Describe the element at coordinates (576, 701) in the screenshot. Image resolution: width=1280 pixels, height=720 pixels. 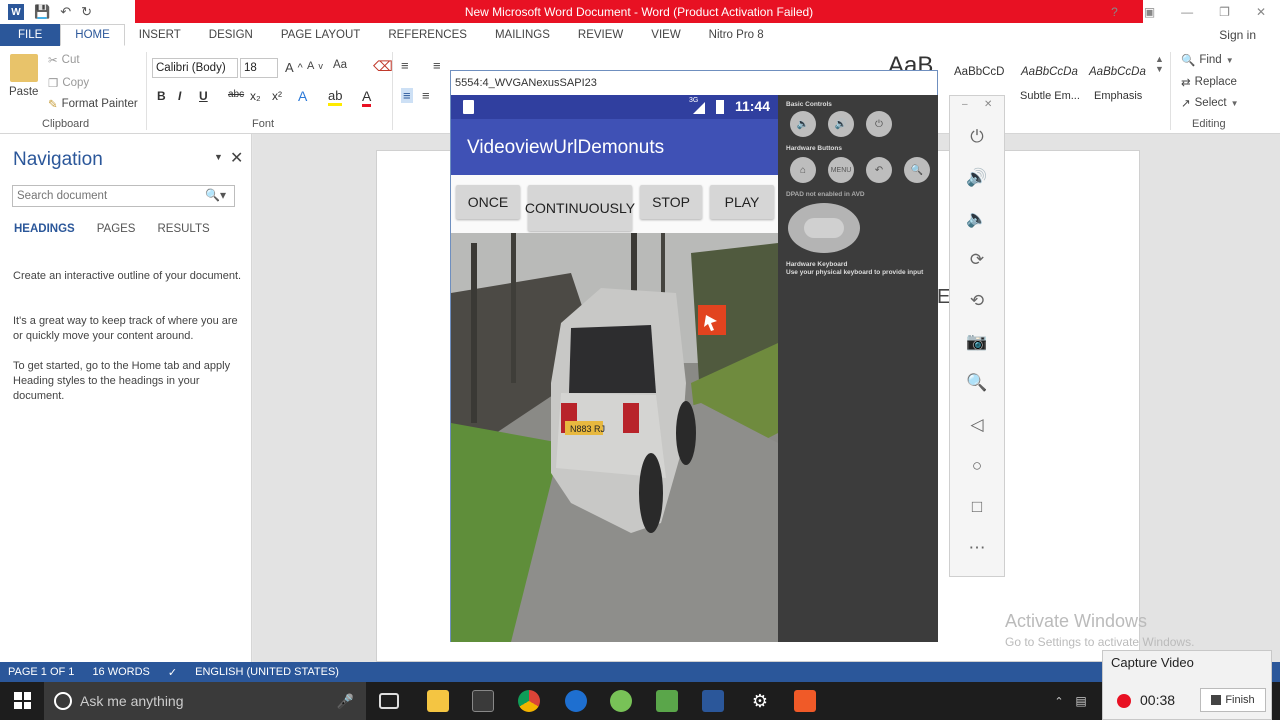
I see `edge-icon` at that location.